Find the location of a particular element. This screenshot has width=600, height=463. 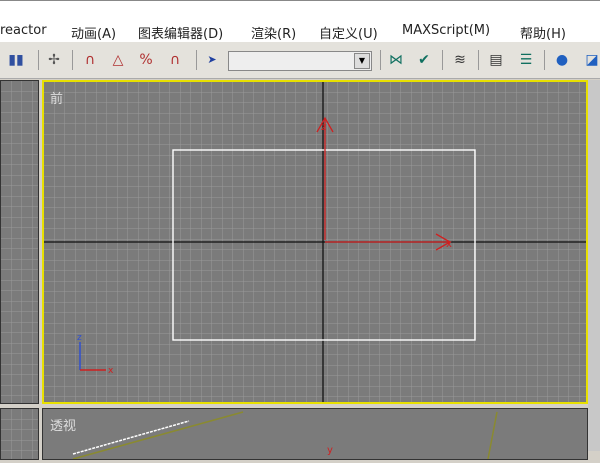

gizmo-x-label: x is located at coordinates (449, 244).